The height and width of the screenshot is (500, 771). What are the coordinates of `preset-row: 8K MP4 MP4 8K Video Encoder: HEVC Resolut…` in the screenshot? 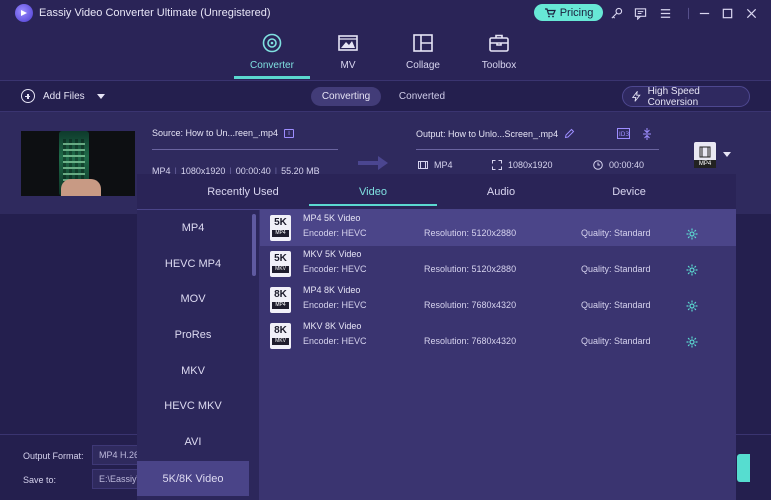 It's located at (498, 300).